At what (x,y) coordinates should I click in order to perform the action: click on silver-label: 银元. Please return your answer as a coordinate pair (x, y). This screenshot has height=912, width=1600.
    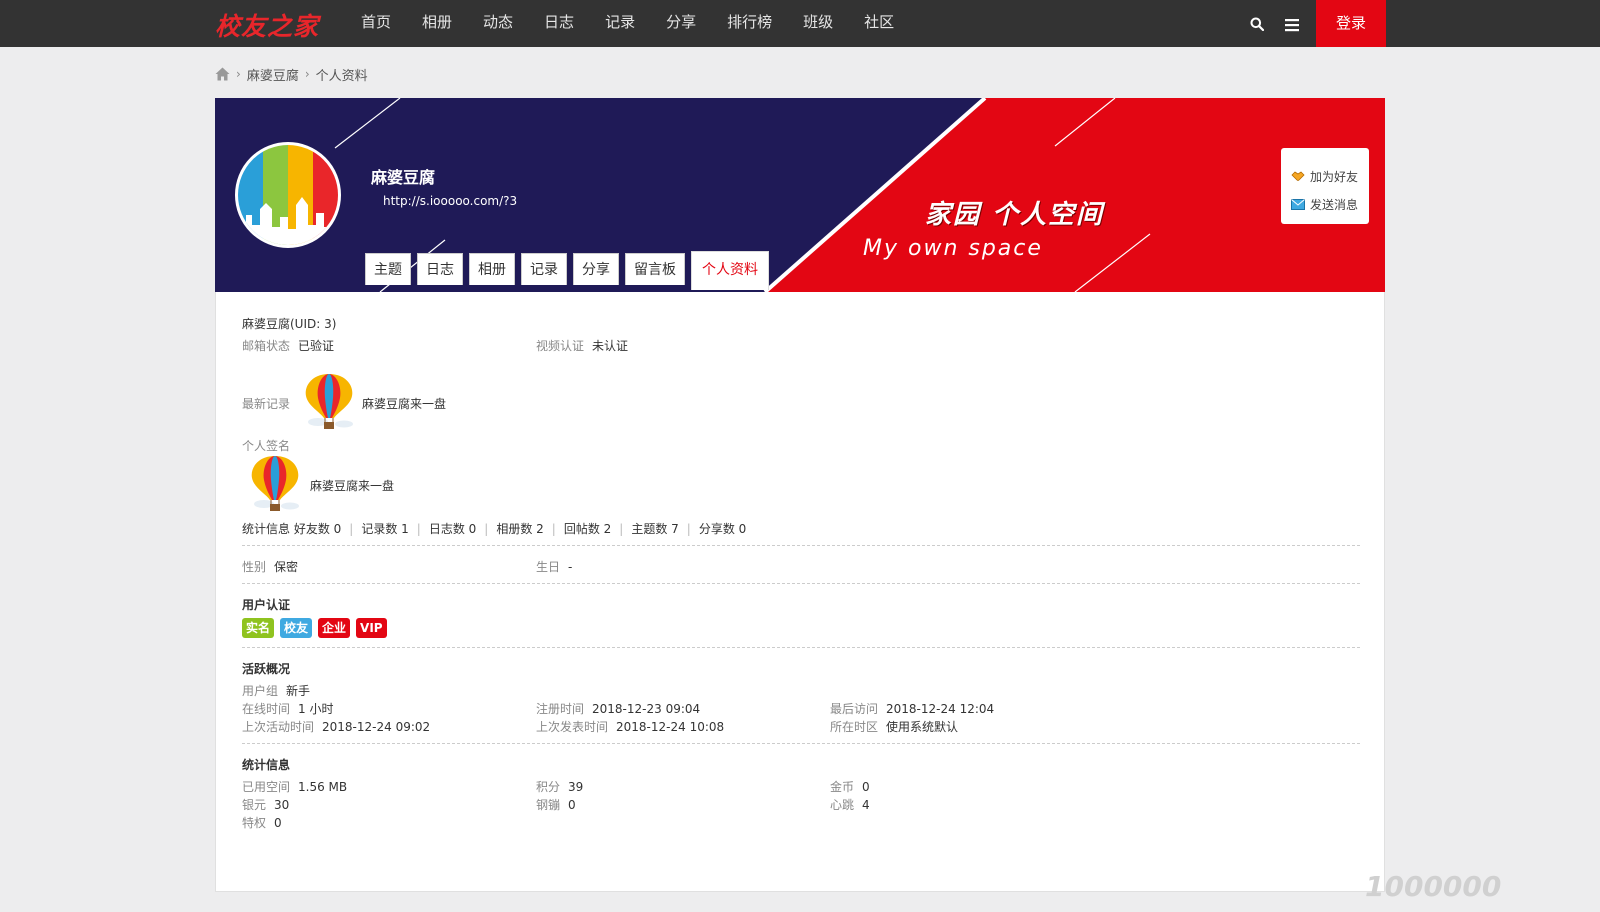
    Looking at the image, I should click on (254, 805).